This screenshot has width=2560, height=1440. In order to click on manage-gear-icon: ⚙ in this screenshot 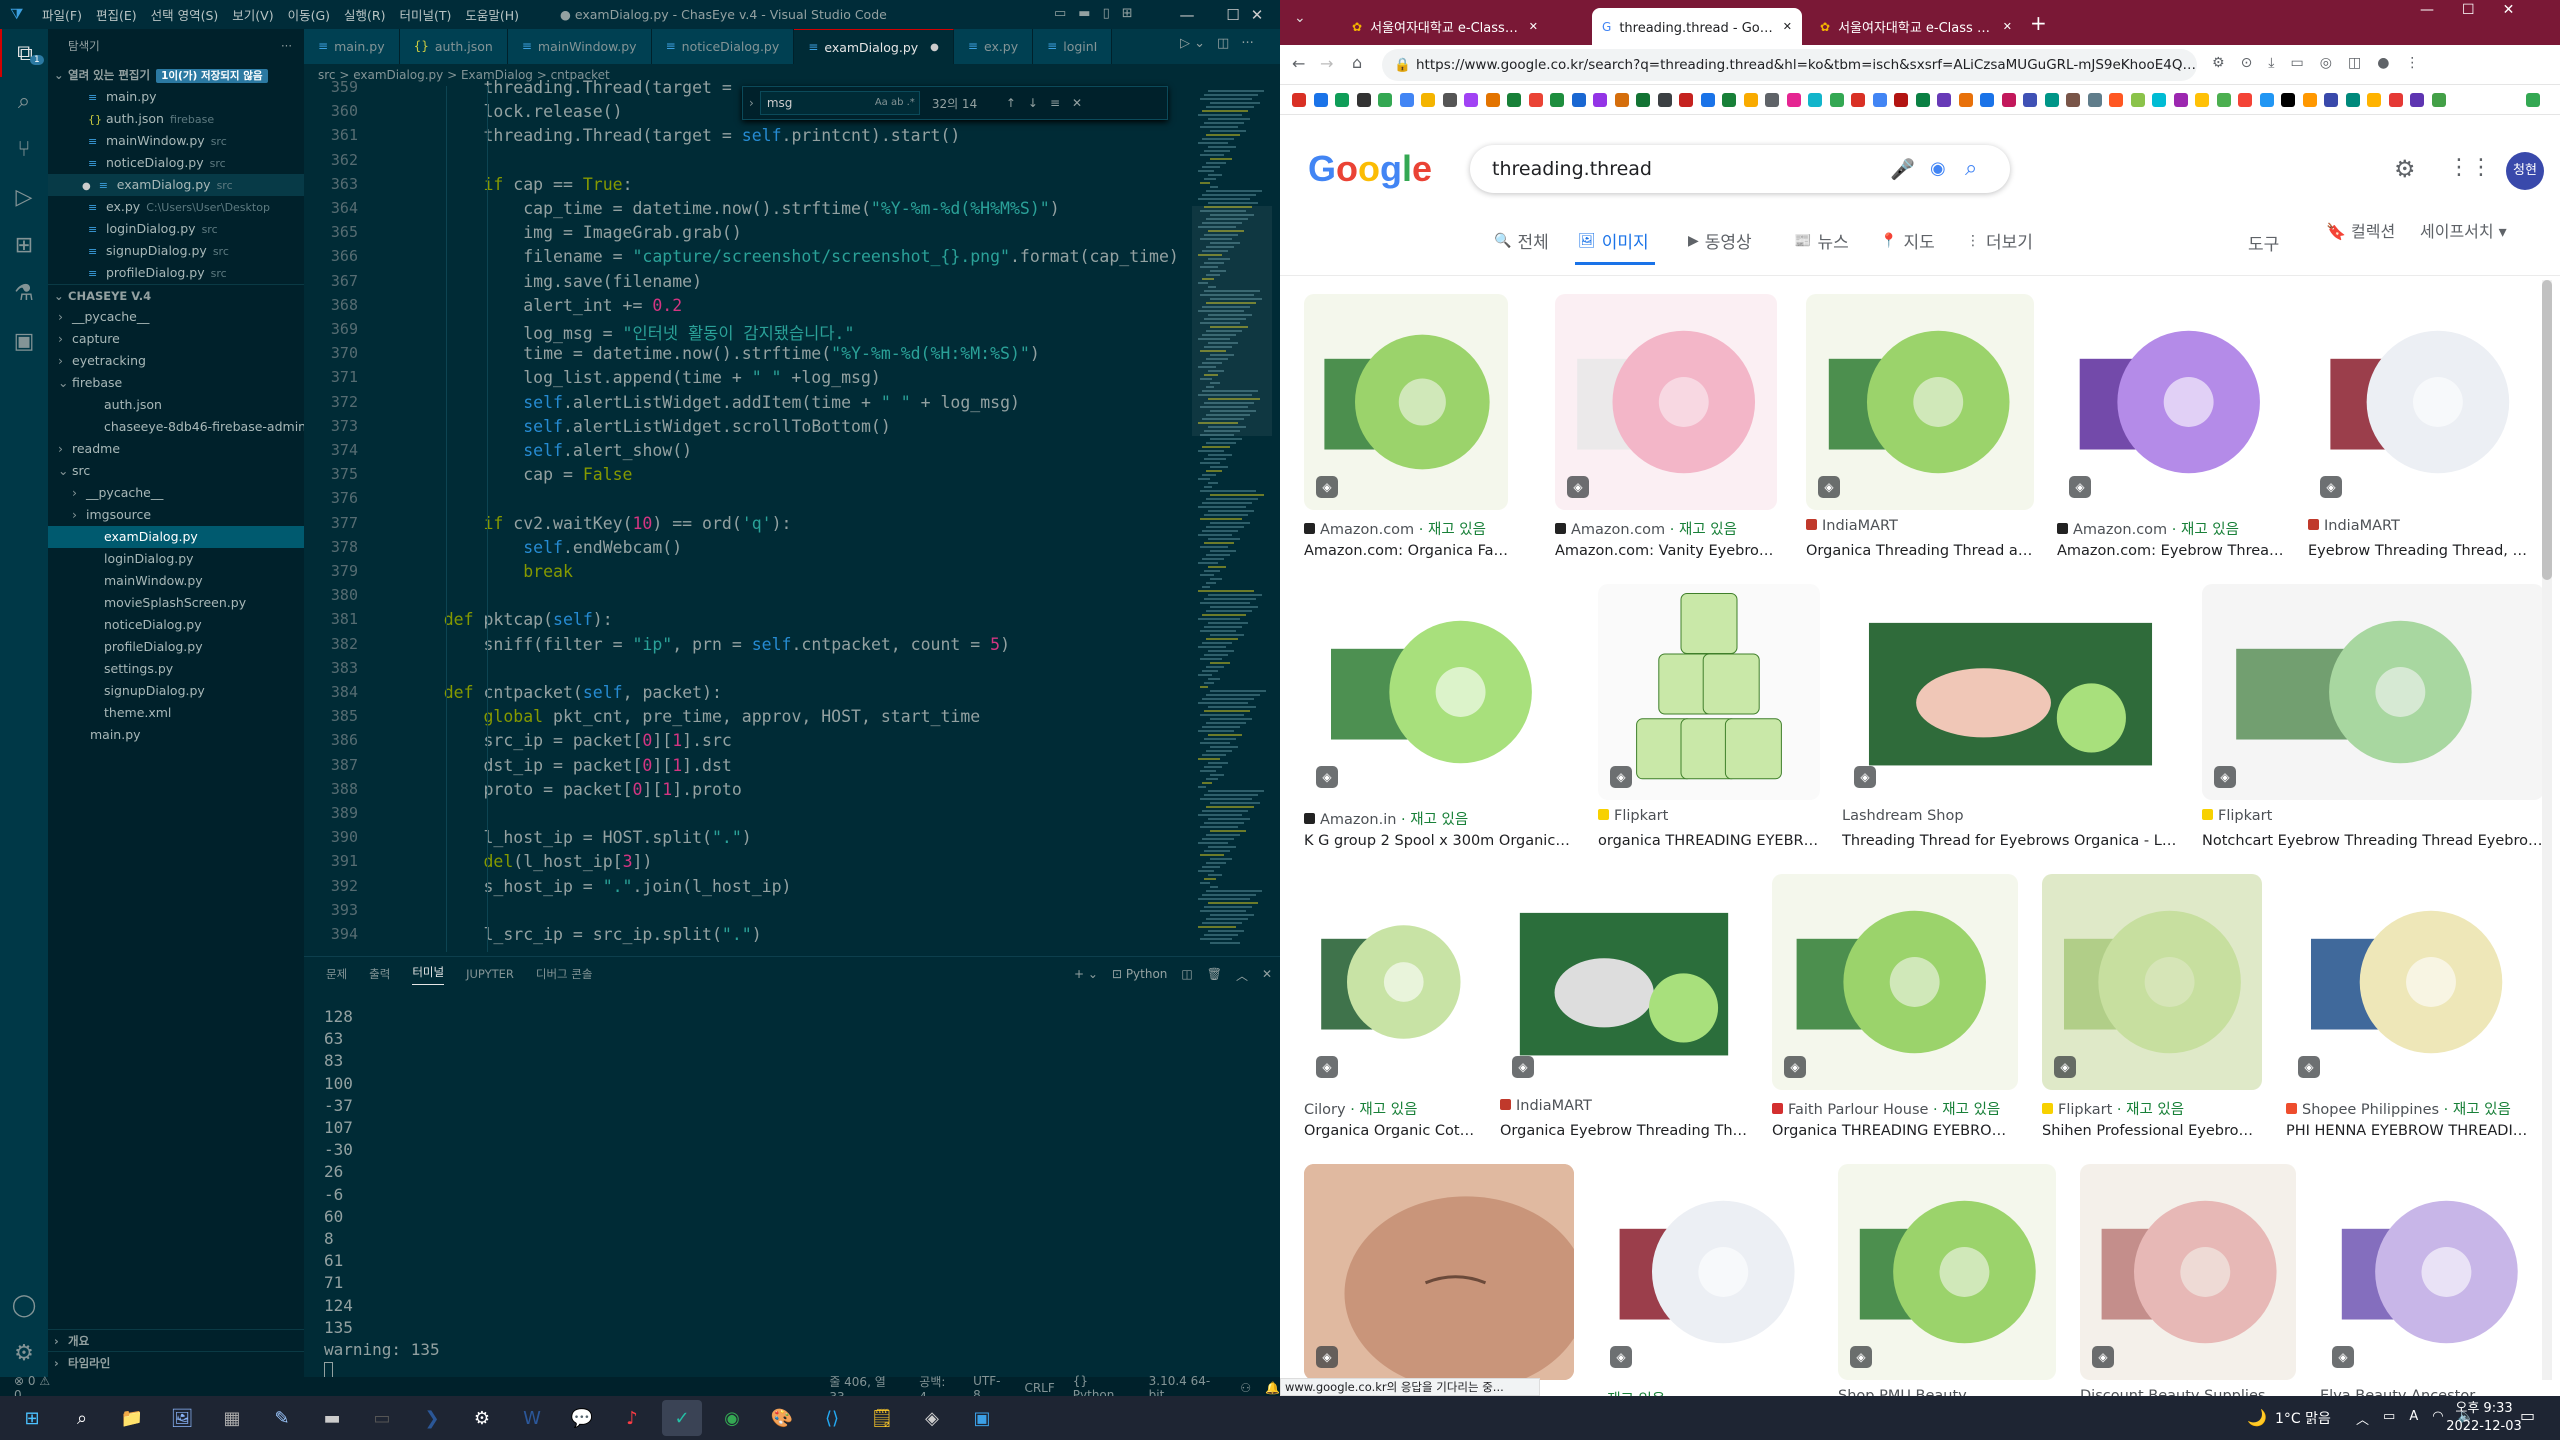, I will do `click(24, 1353)`.